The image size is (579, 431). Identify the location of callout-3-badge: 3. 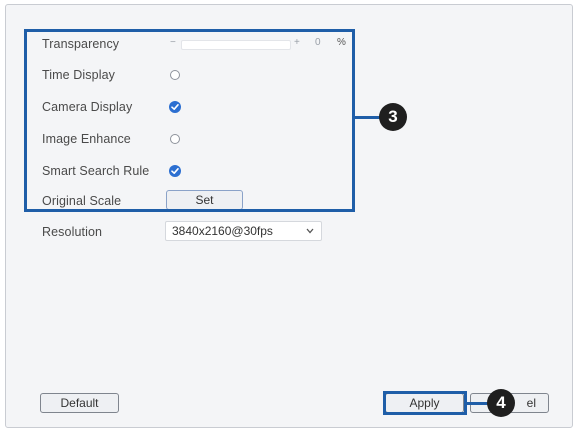
(393, 117).